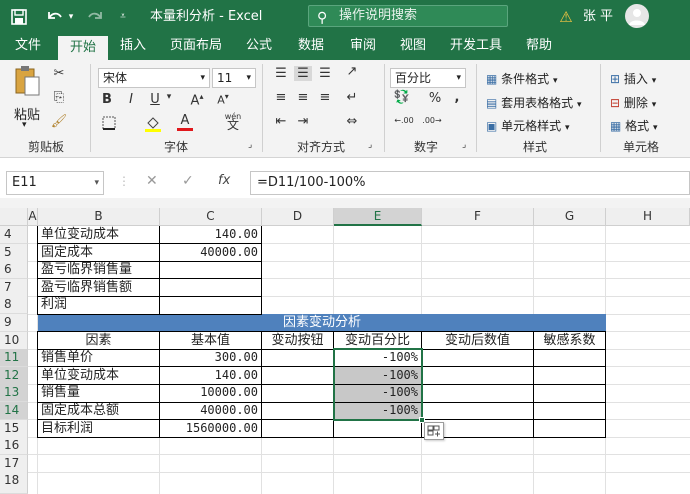 This screenshot has width=690, height=494. What do you see at coordinates (154, 78) in the screenshot?
I see `font-name-select: 宋体 ▾` at bounding box center [154, 78].